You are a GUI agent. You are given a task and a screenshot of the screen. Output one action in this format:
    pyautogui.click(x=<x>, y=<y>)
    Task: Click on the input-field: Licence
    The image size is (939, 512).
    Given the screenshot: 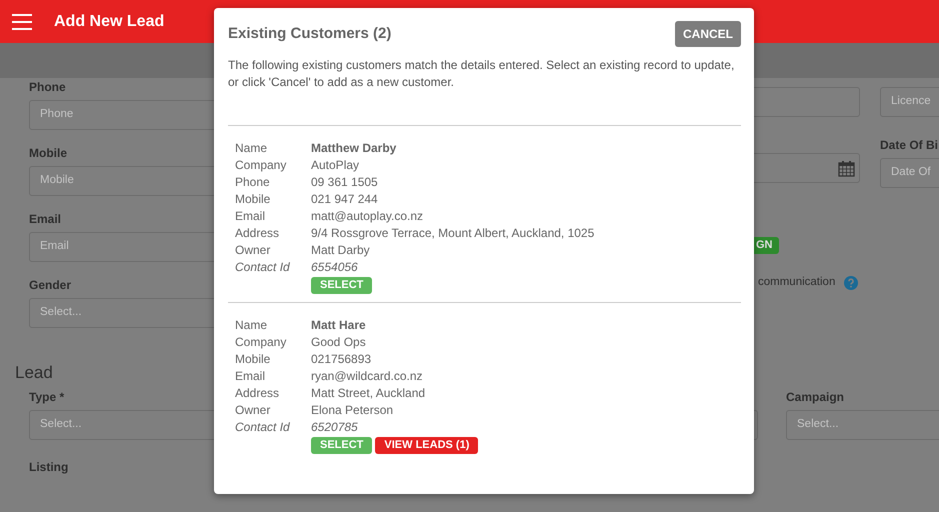 What is the action you would take?
    pyautogui.click(x=909, y=102)
    